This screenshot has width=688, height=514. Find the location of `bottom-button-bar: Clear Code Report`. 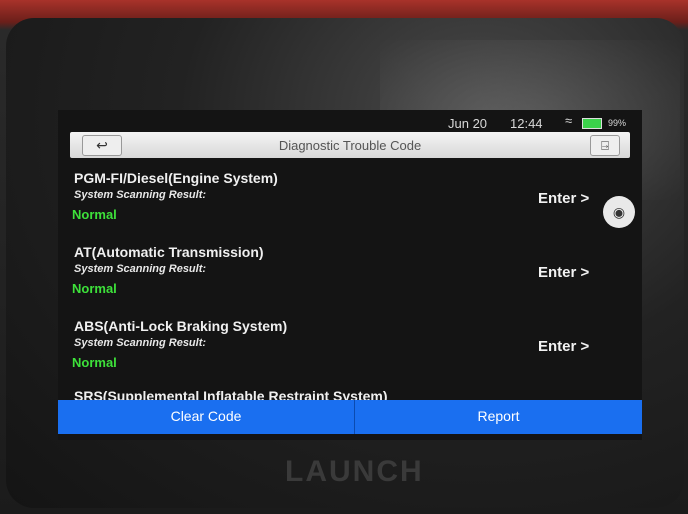

bottom-button-bar: Clear Code Report is located at coordinates (350, 417).